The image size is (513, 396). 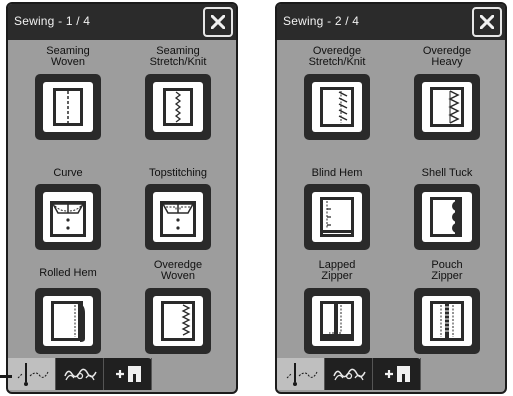 I want to click on stretch-stitch-icon, so click(x=178, y=107).